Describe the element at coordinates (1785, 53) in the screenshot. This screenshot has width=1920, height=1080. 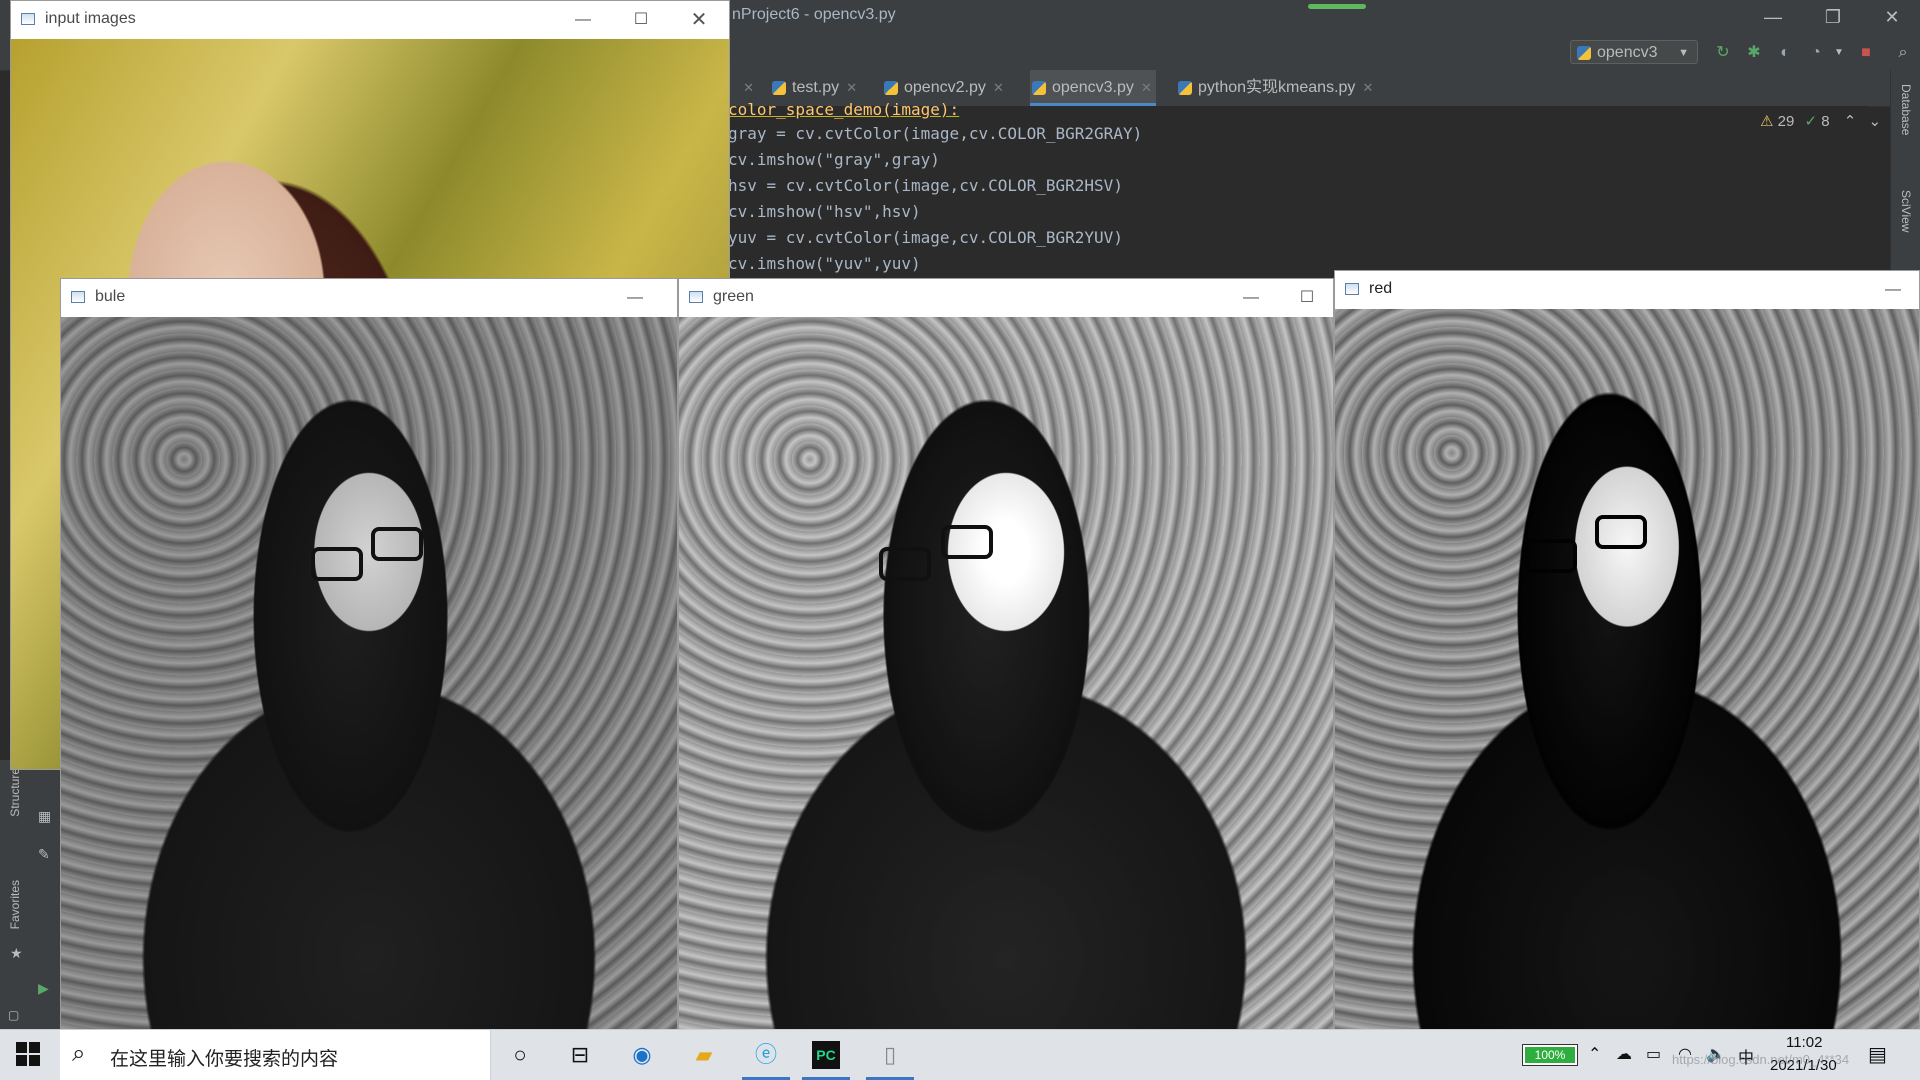
I see `coverage-icon: ◐` at that location.